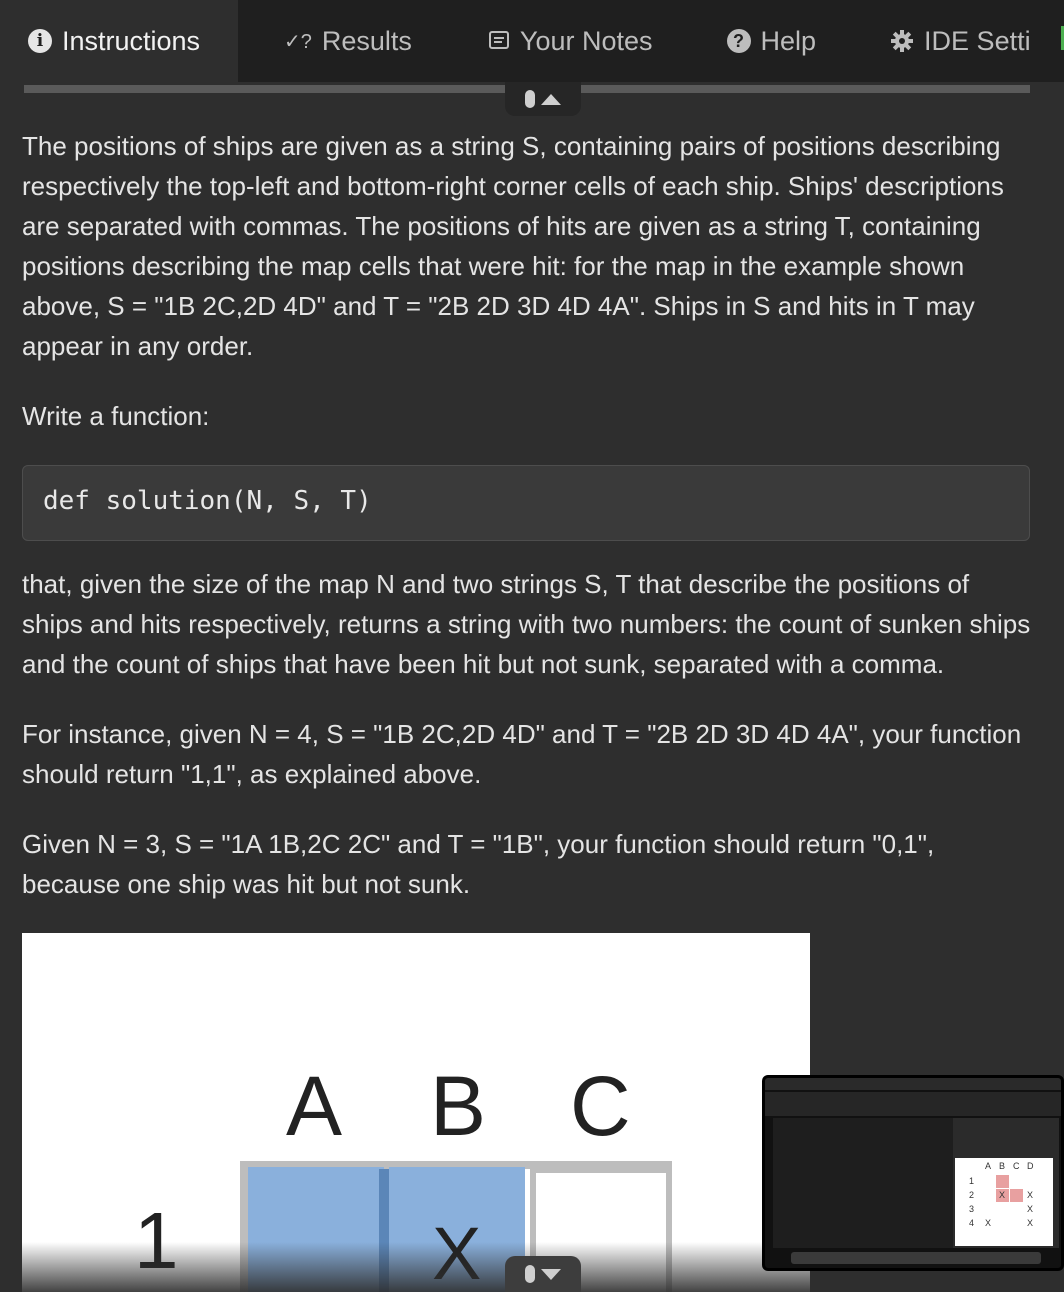 The height and width of the screenshot is (1292, 1064). What do you see at coordinates (988, 1166) in the screenshot?
I see `thumb-col-a: A` at bounding box center [988, 1166].